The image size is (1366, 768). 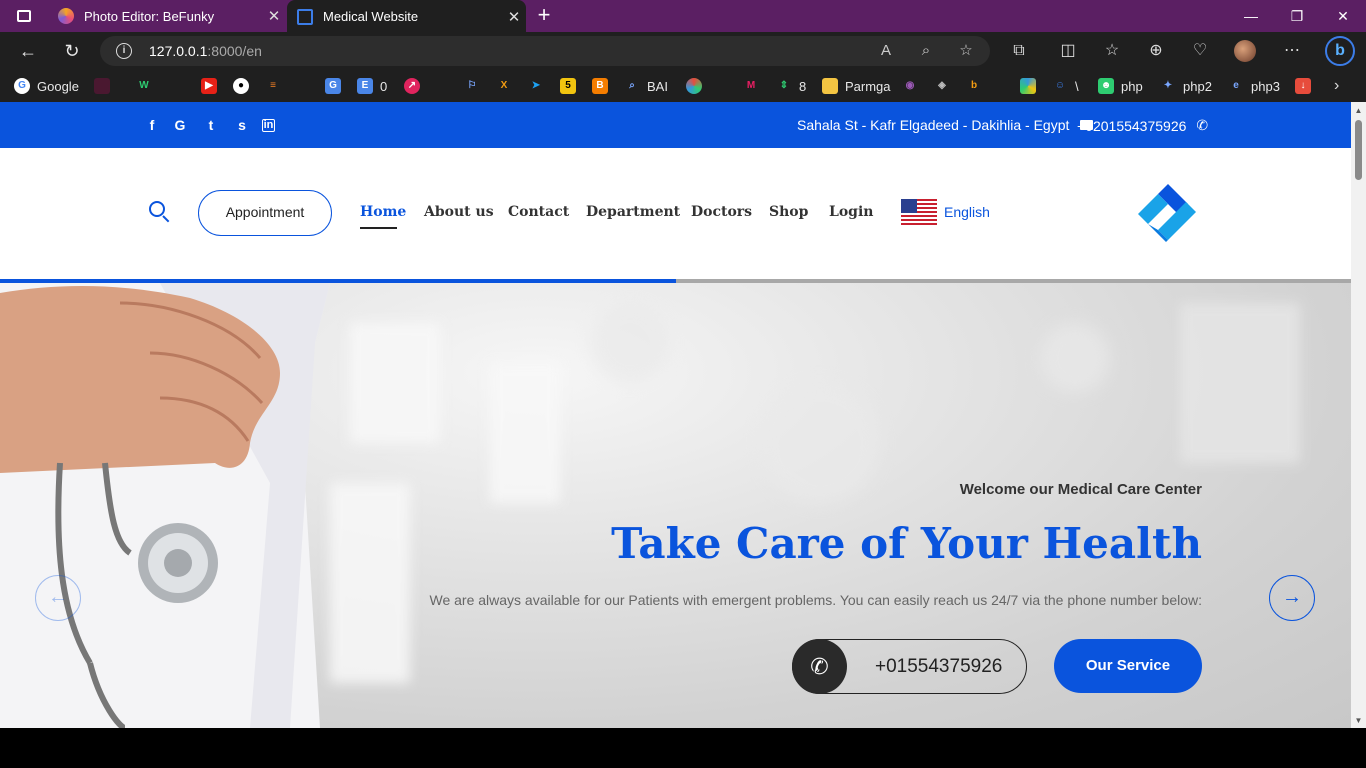 What do you see at coordinates (1292, 51) in the screenshot?
I see `more-menu-icon: ⋯` at bounding box center [1292, 51].